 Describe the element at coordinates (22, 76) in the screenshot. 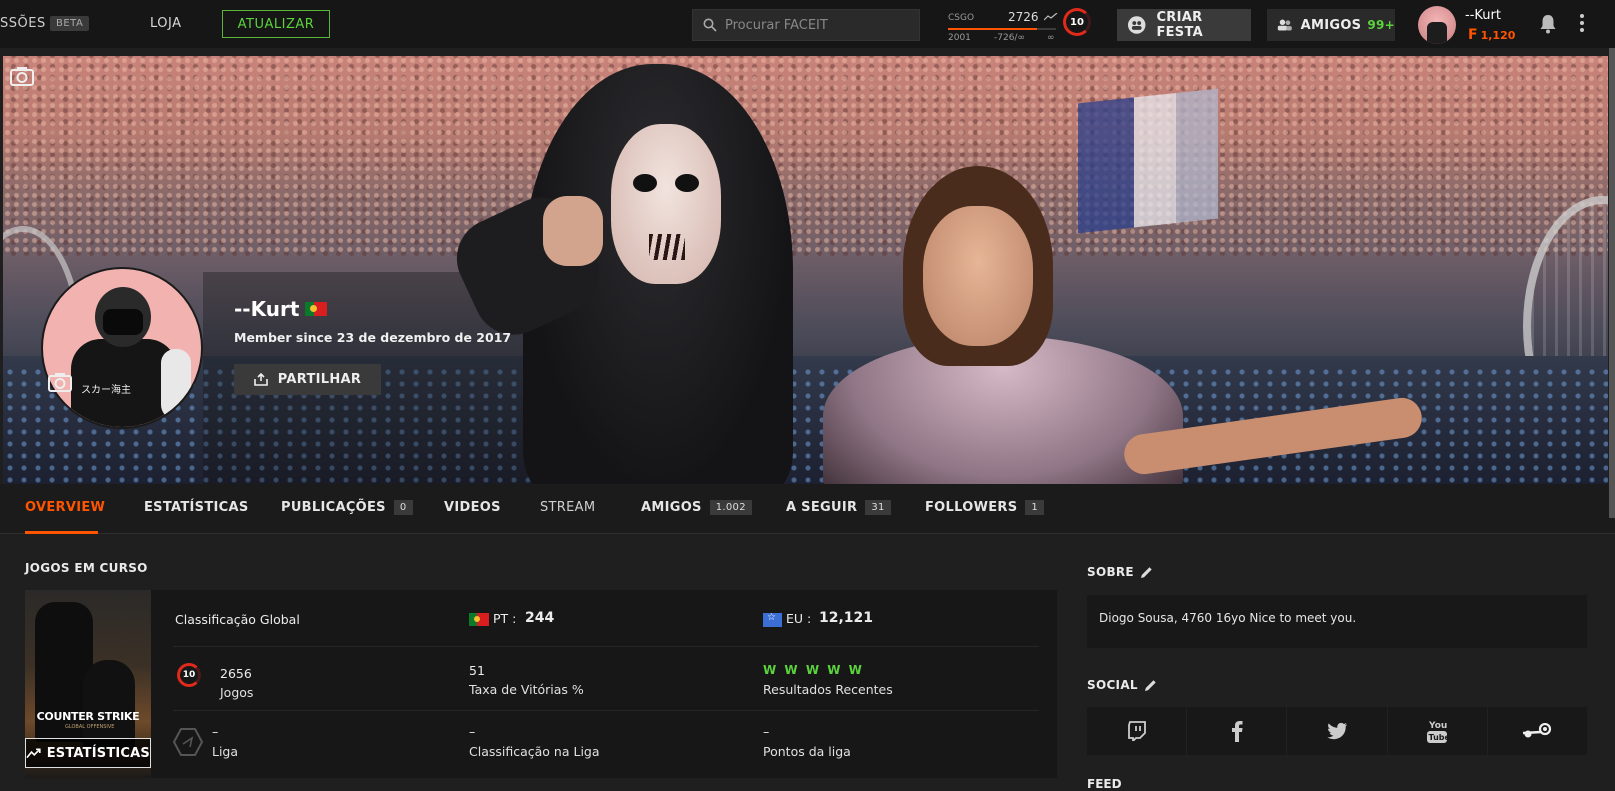

I see `camera-icon` at that location.